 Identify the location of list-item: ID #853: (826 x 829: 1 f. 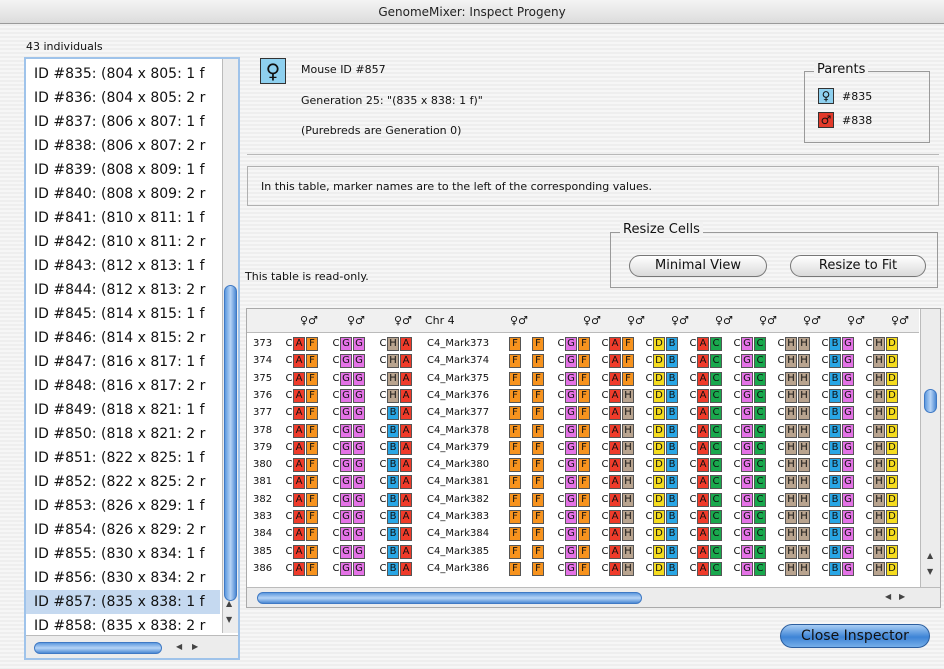
(123, 506).